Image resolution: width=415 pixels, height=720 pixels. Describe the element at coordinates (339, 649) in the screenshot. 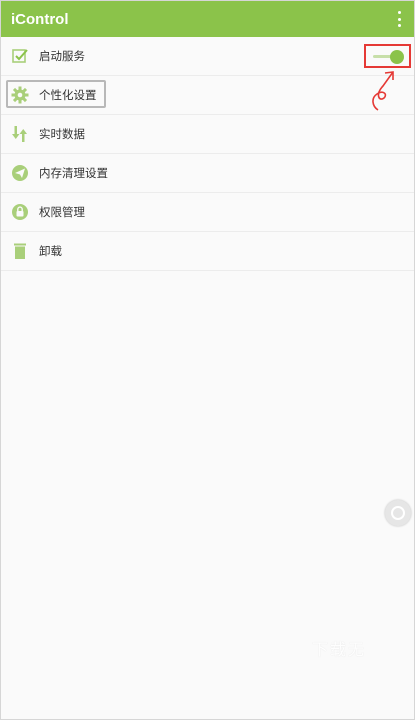

I see `watermark: 下载无` at that location.